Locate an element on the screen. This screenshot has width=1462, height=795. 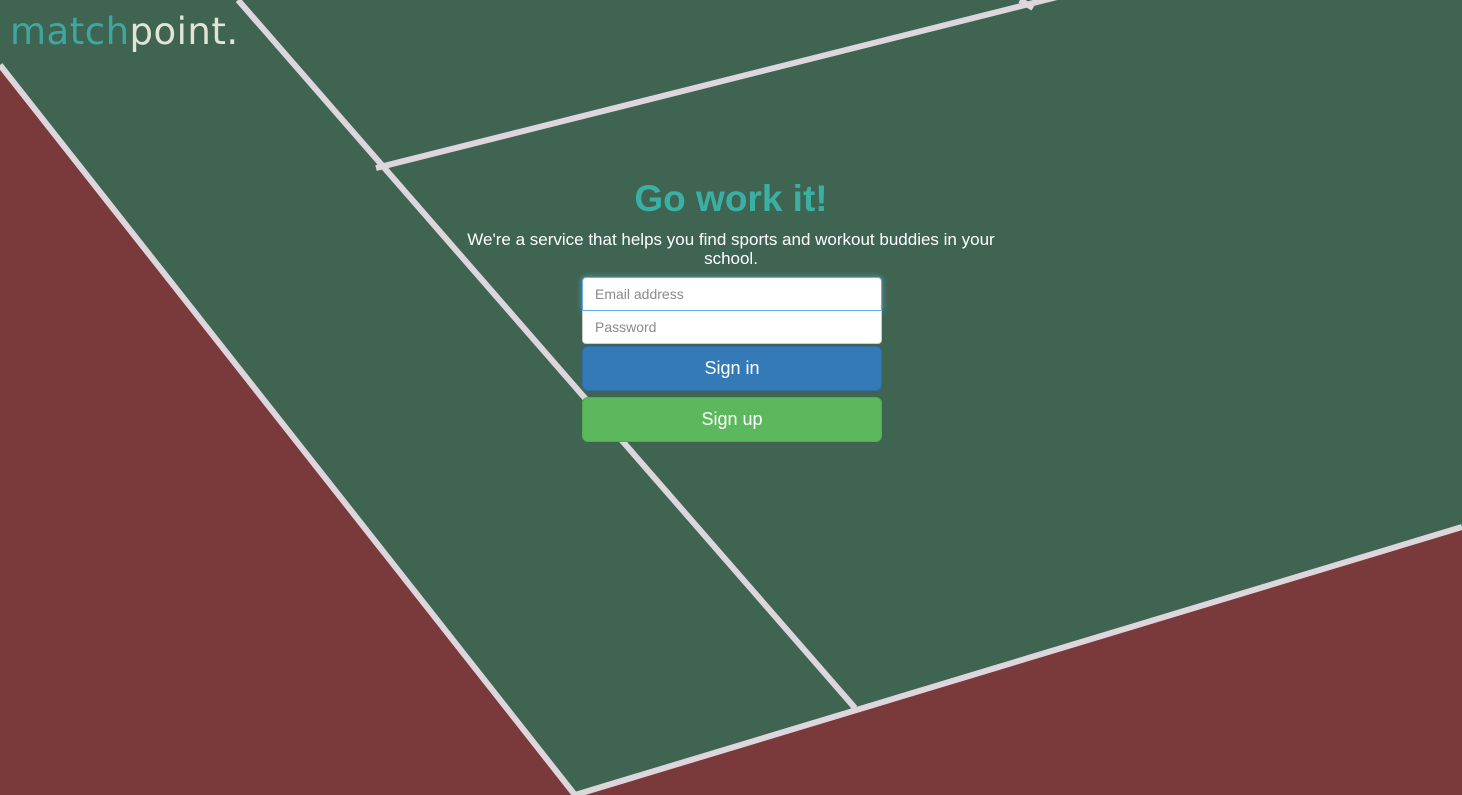
password-field is located at coordinates (732, 327).